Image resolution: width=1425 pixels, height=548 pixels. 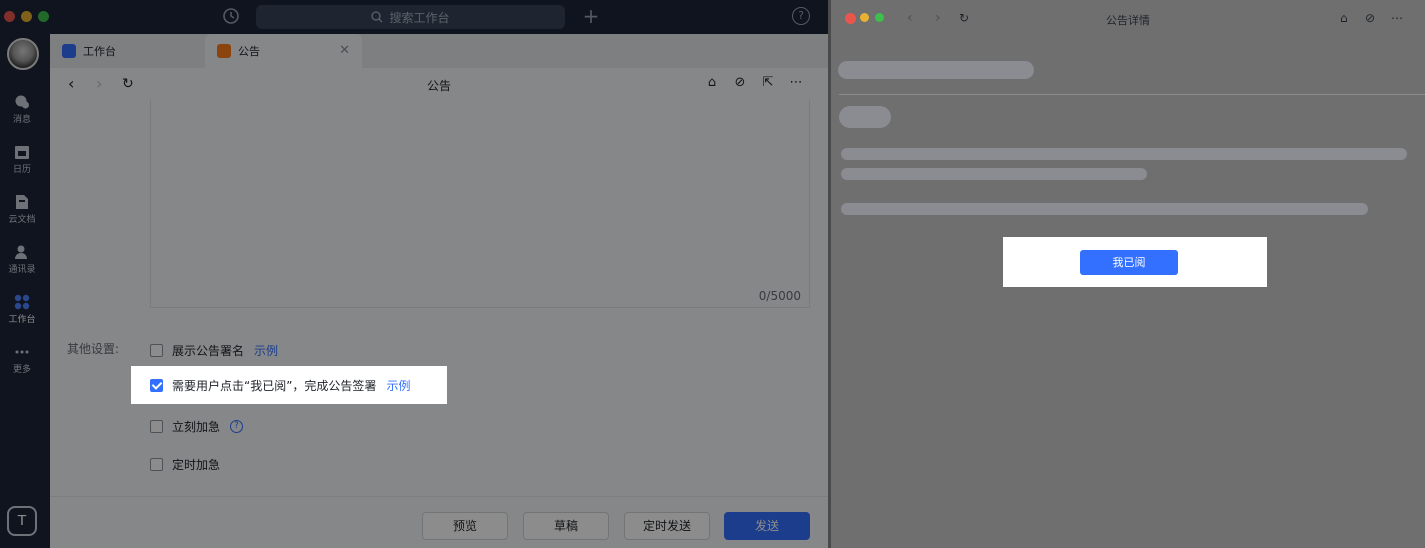 What do you see at coordinates (274, 385) in the screenshot?
I see `option-label: 需要用户点击“我已阅”，完成公告签署` at bounding box center [274, 385].